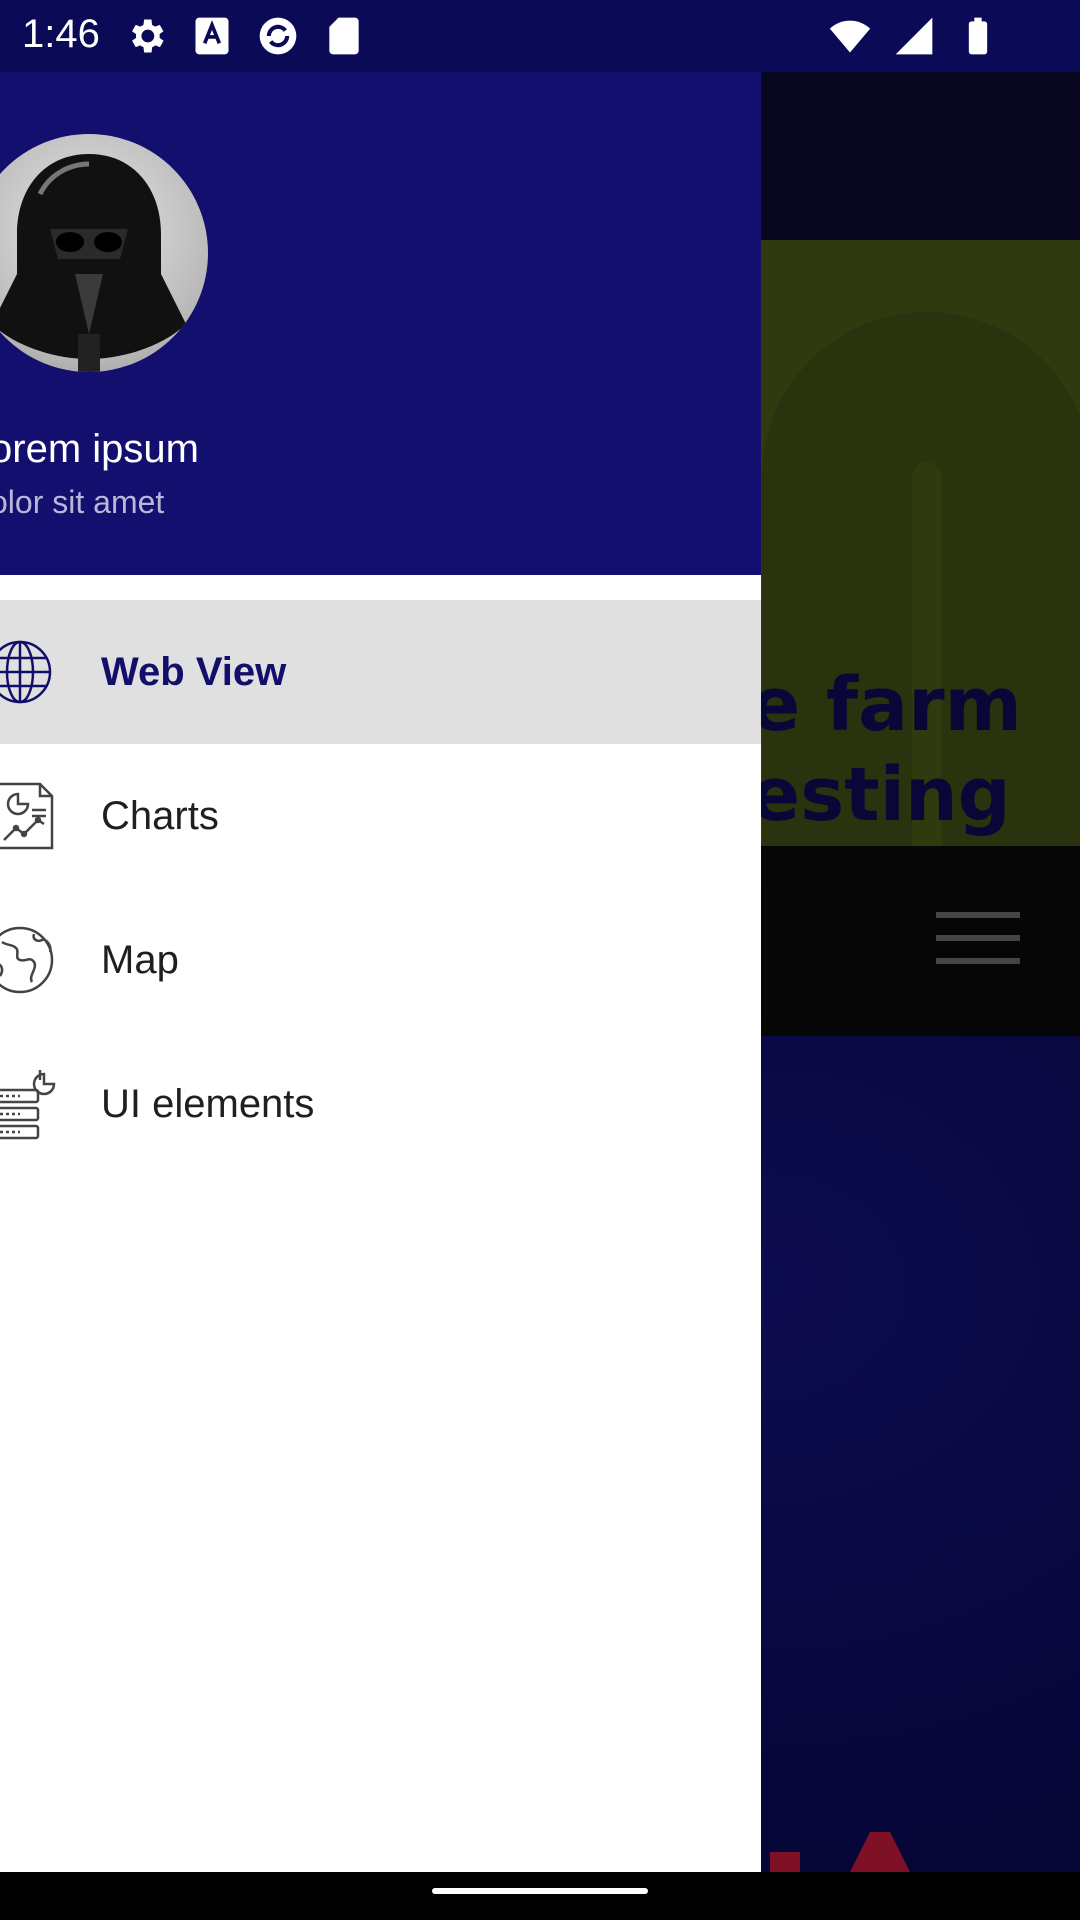  Describe the element at coordinates (99, 449) in the screenshot. I see `drawer-header-name: orem ipsum` at that location.